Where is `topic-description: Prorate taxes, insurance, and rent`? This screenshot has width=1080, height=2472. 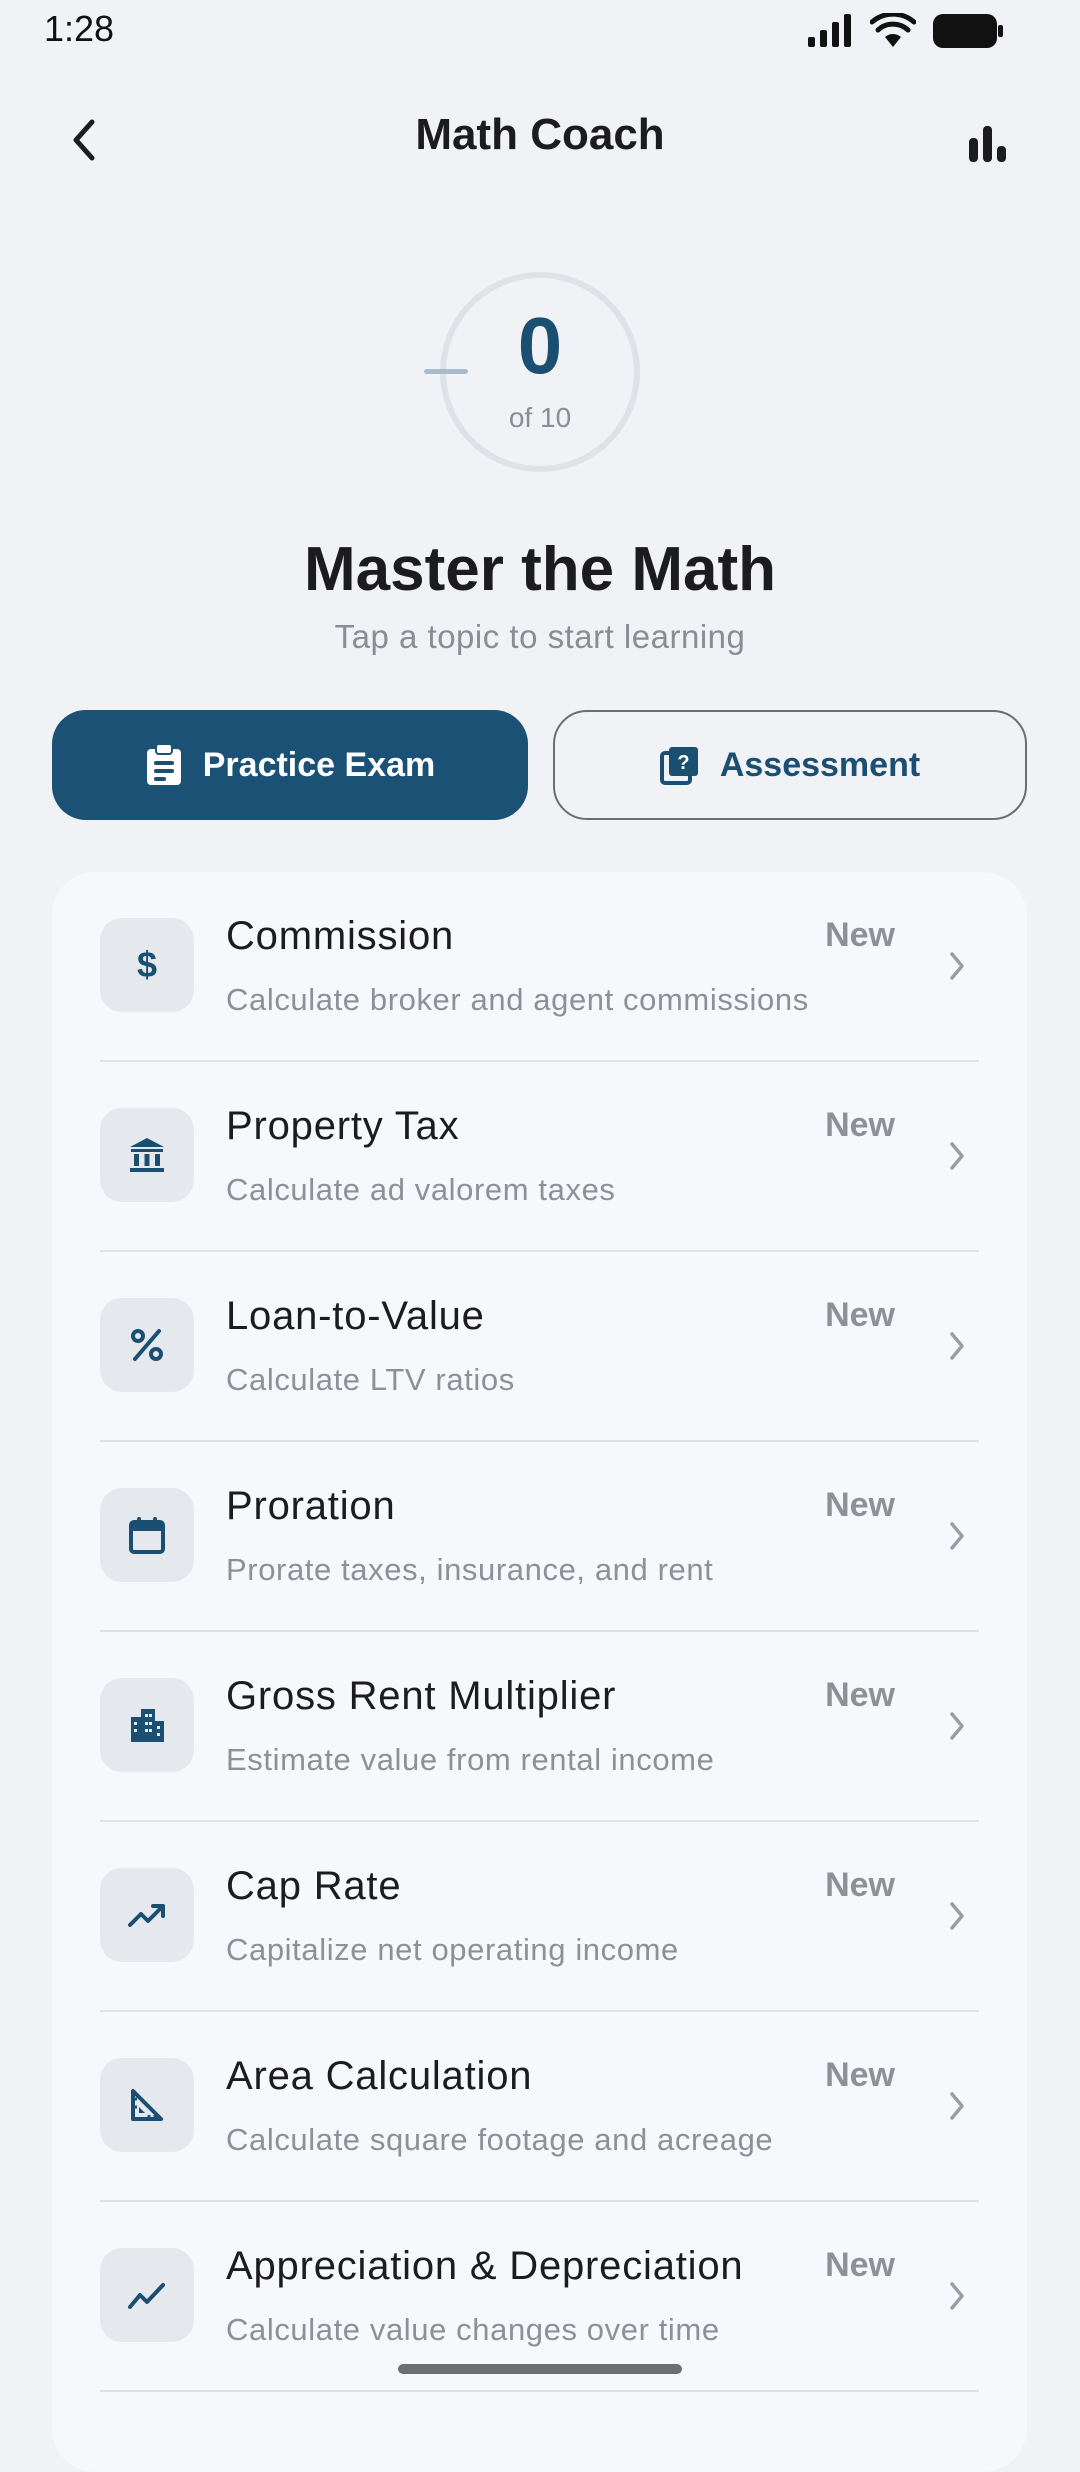 topic-description: Prorate taxes, insurance, and rent is located at coordinates (470, 1569).